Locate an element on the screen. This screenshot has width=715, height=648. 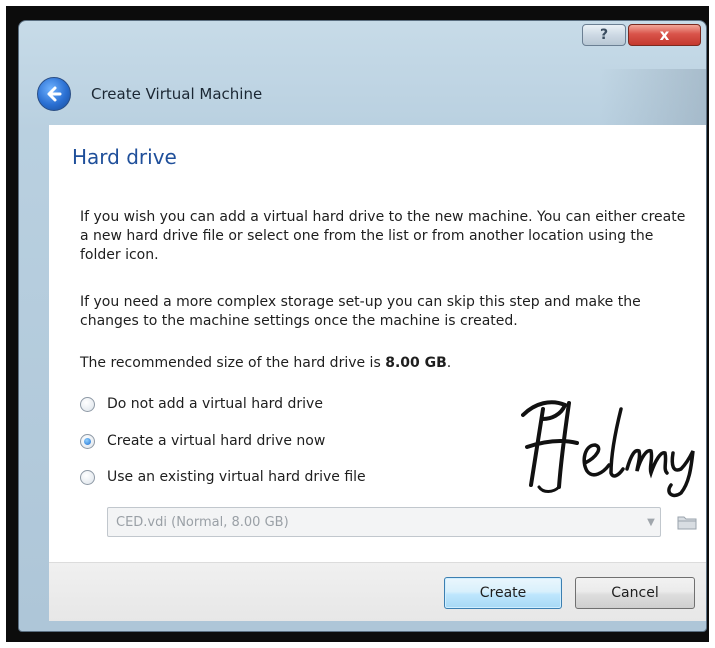
radio-button-selected is located at coordinates (87, 441).